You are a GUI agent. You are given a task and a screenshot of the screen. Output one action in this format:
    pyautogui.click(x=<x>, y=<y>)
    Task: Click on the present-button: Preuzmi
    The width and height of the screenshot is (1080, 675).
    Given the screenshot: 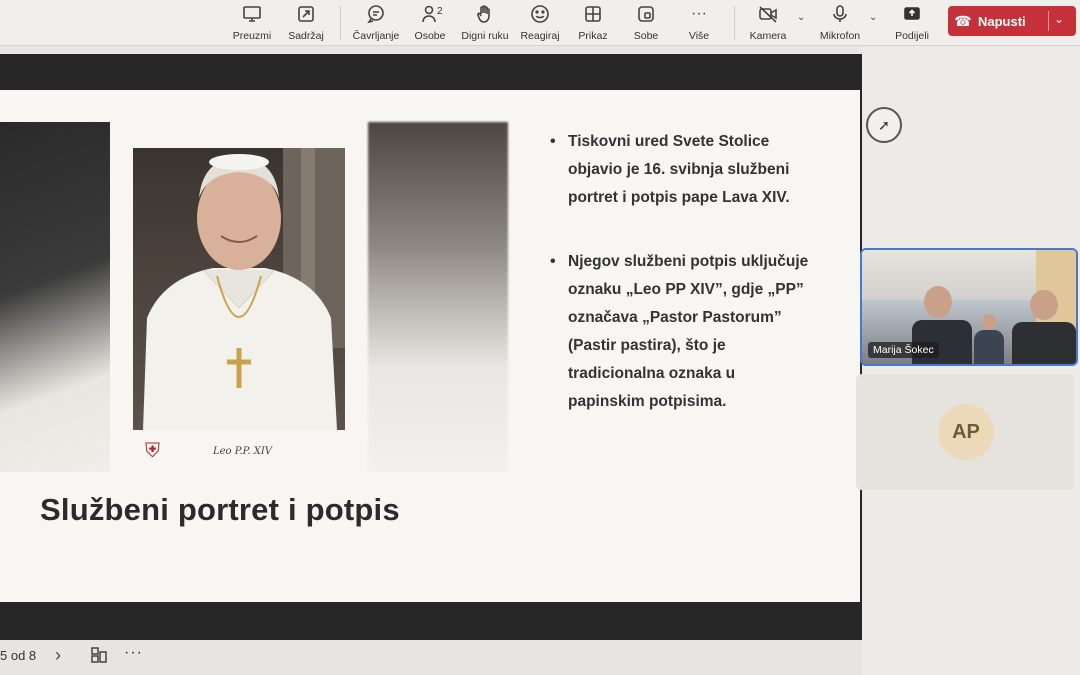 What is the action you would take?
    pyautogui.click(x=252, y=23)
    